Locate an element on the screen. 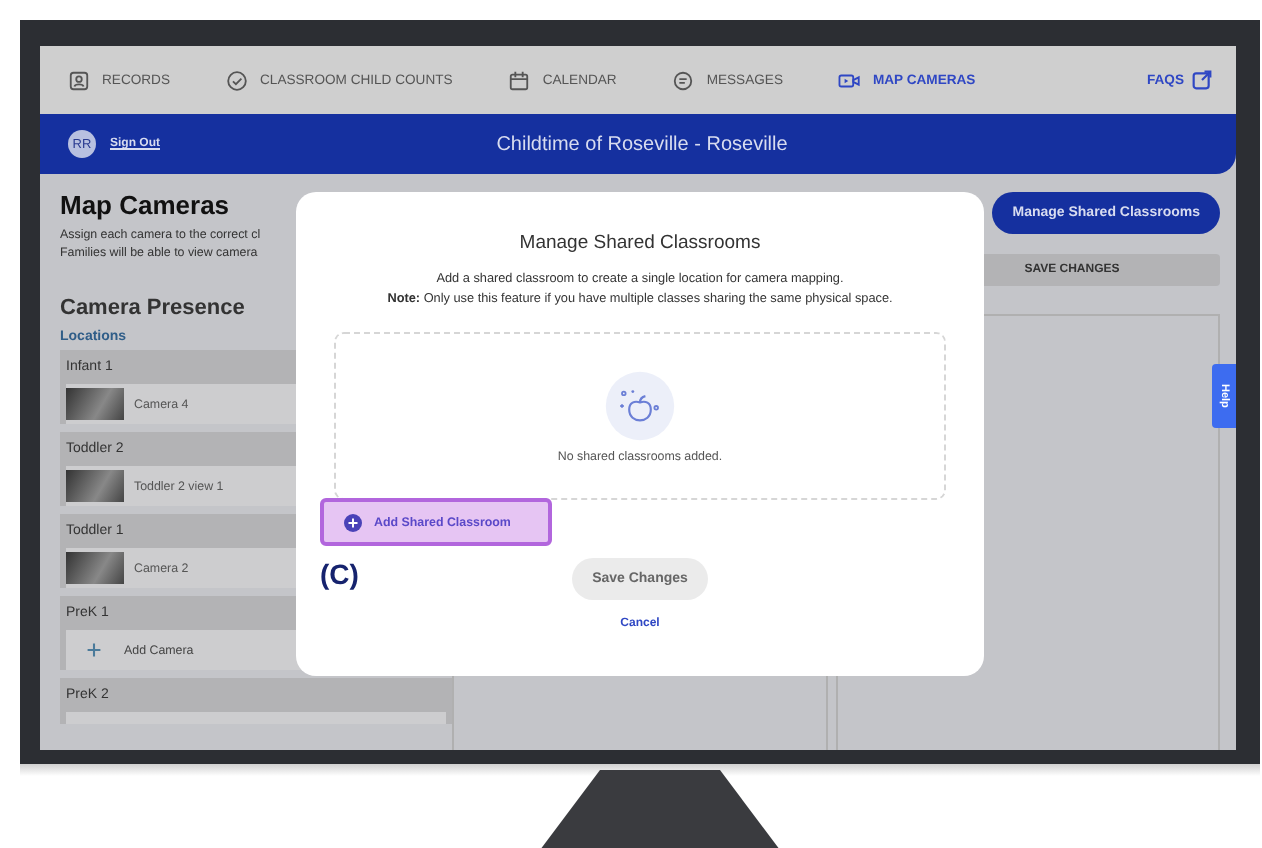 The width and height of the screenshot is (1262, 848). id-card-icon is located at coordinates (79, 80).